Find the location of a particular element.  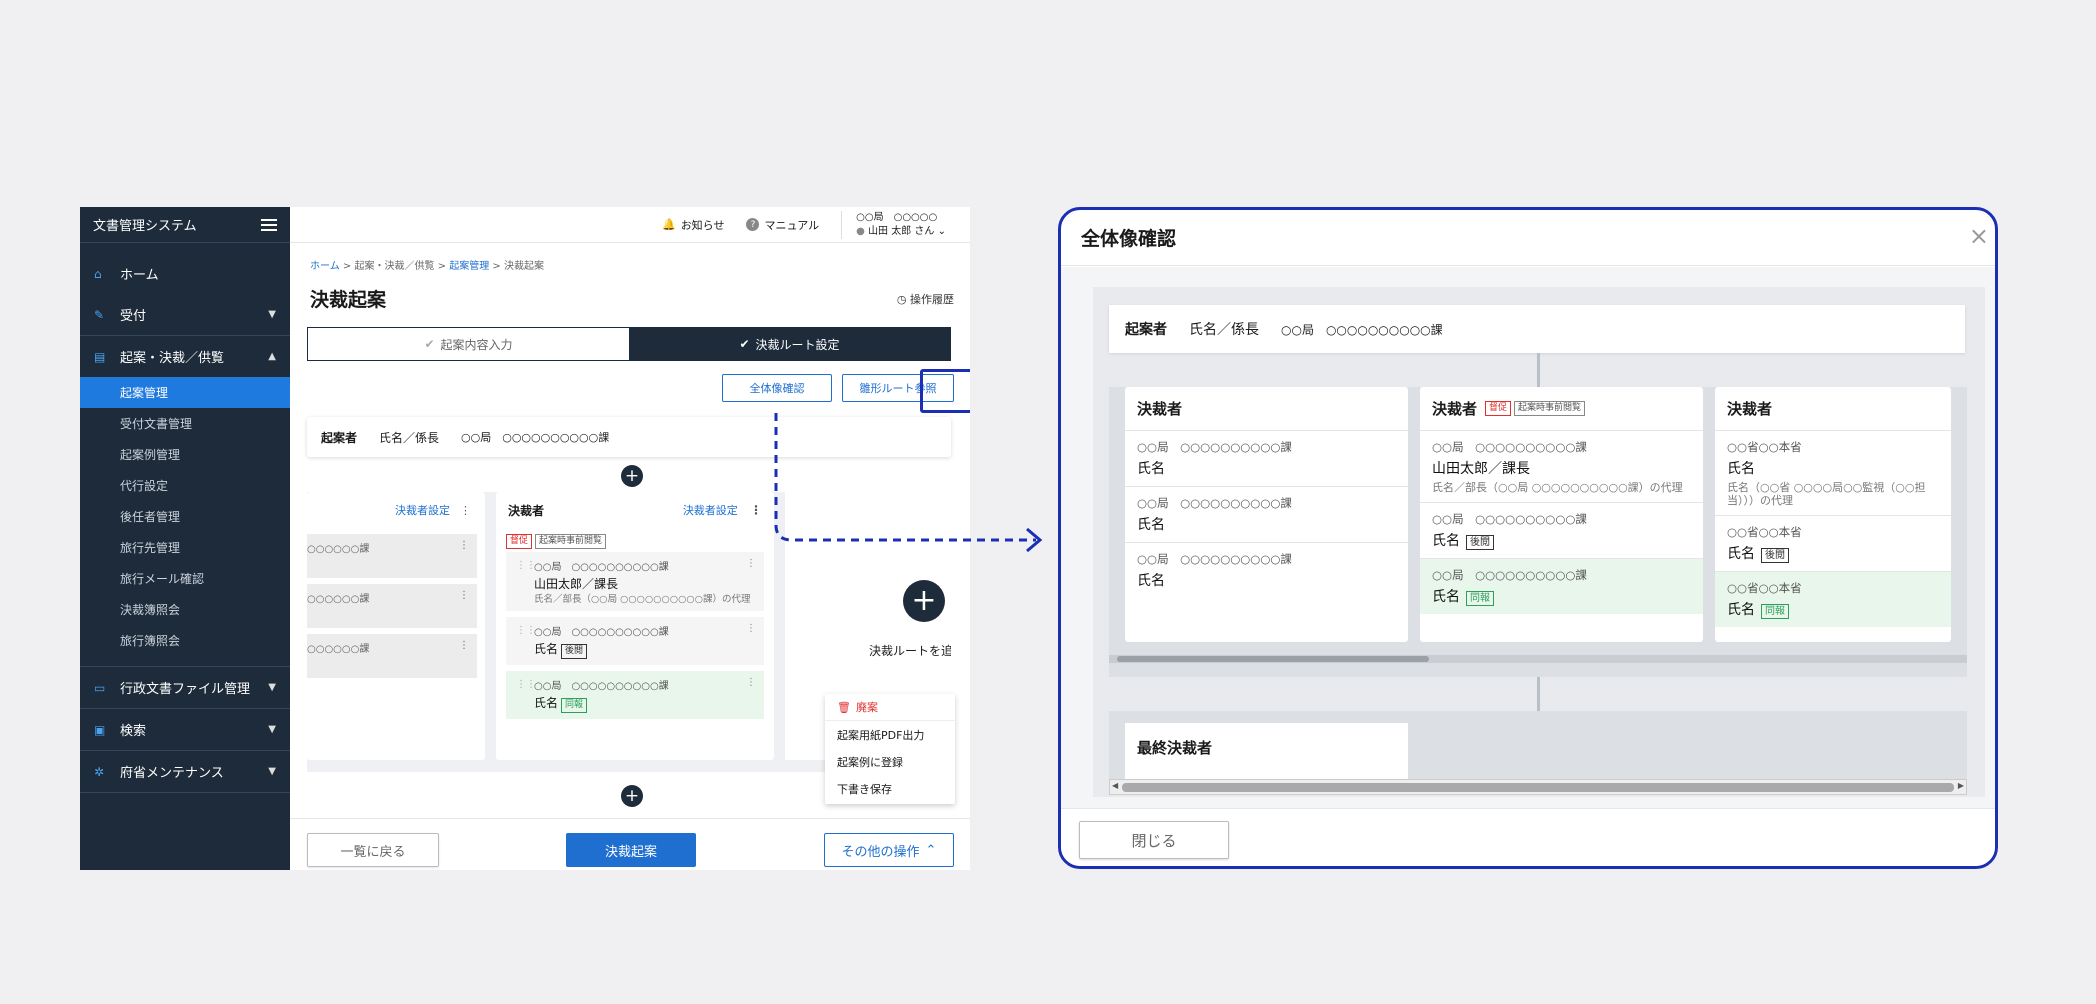

menu-item-save-draft: 下書き保存 is located at coordinates (890, 788).